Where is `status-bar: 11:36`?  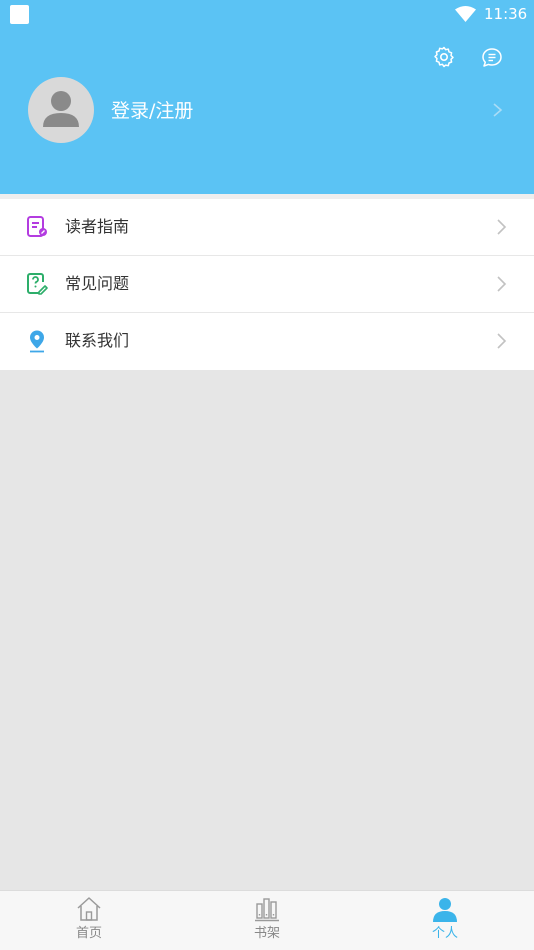
status-bar: 11:36 is located at coordinates (267, 14).